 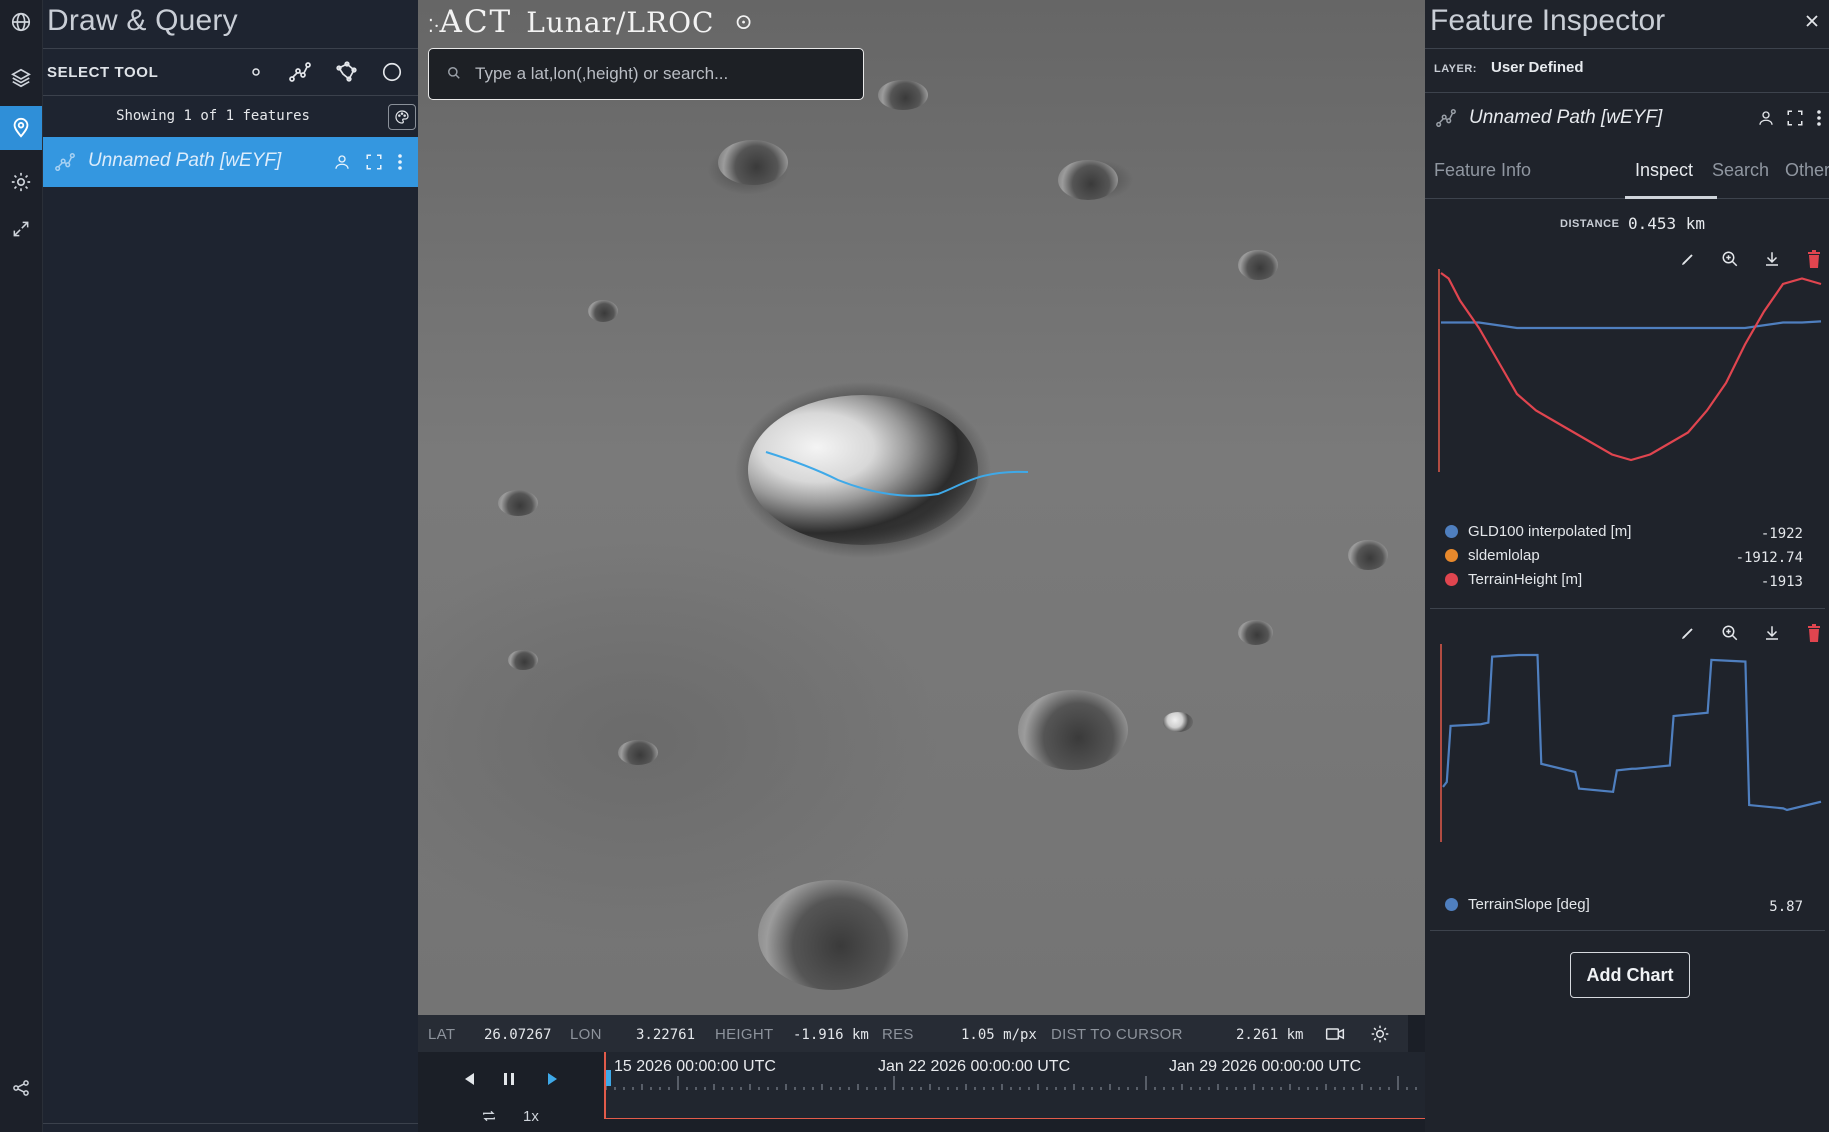 What do you see at coordinates (21, 182) in the screenshot?
I see `gear-icon` at bounding box center [21, 182].